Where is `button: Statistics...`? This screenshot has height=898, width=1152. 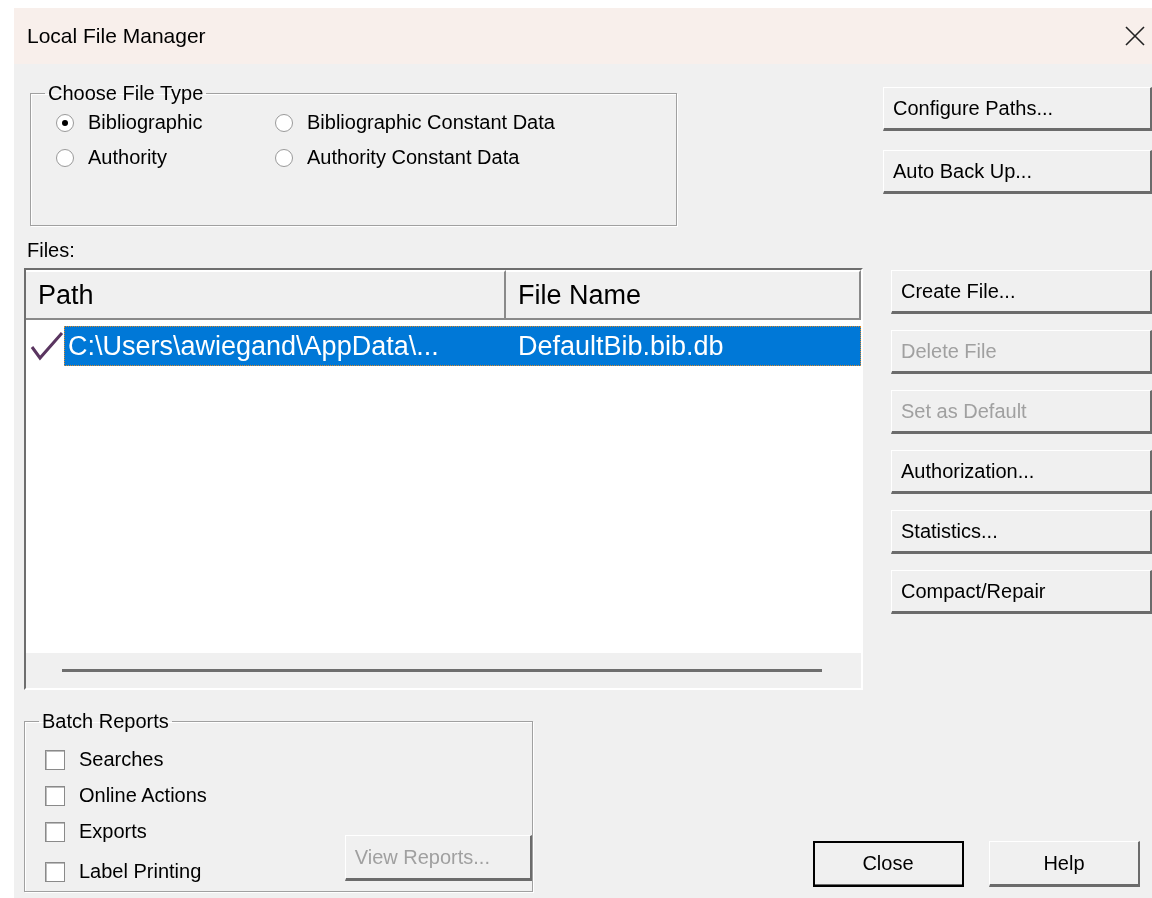 button: Statistics... is located at coordinates (1021, 532).